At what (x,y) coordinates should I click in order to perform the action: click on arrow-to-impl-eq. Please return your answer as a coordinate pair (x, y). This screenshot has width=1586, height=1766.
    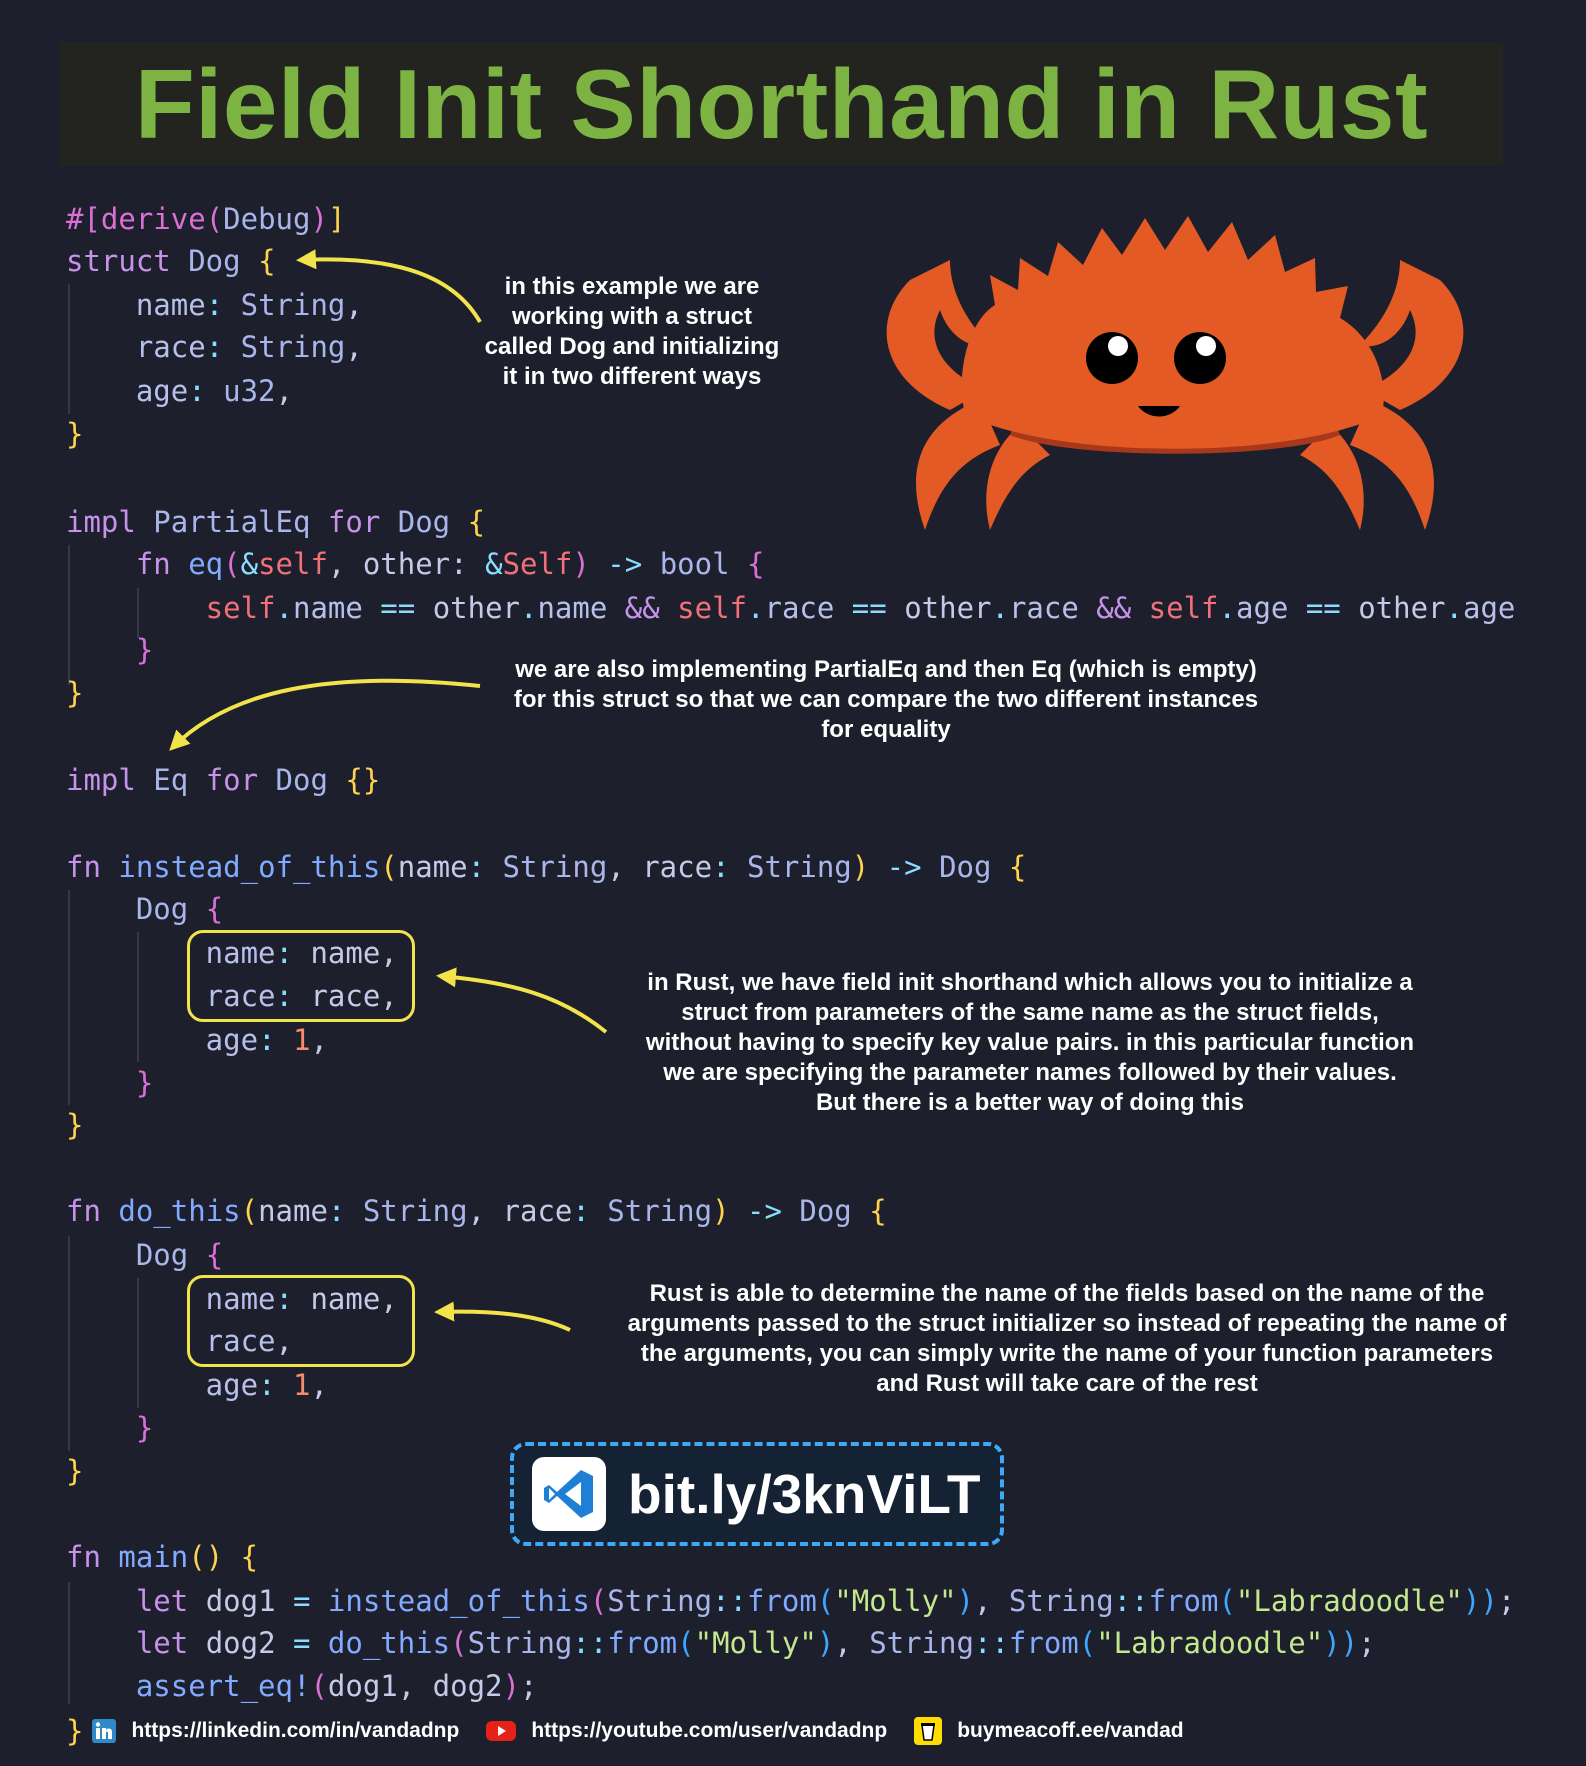
    Looking at the image, I should click on (325, 714).